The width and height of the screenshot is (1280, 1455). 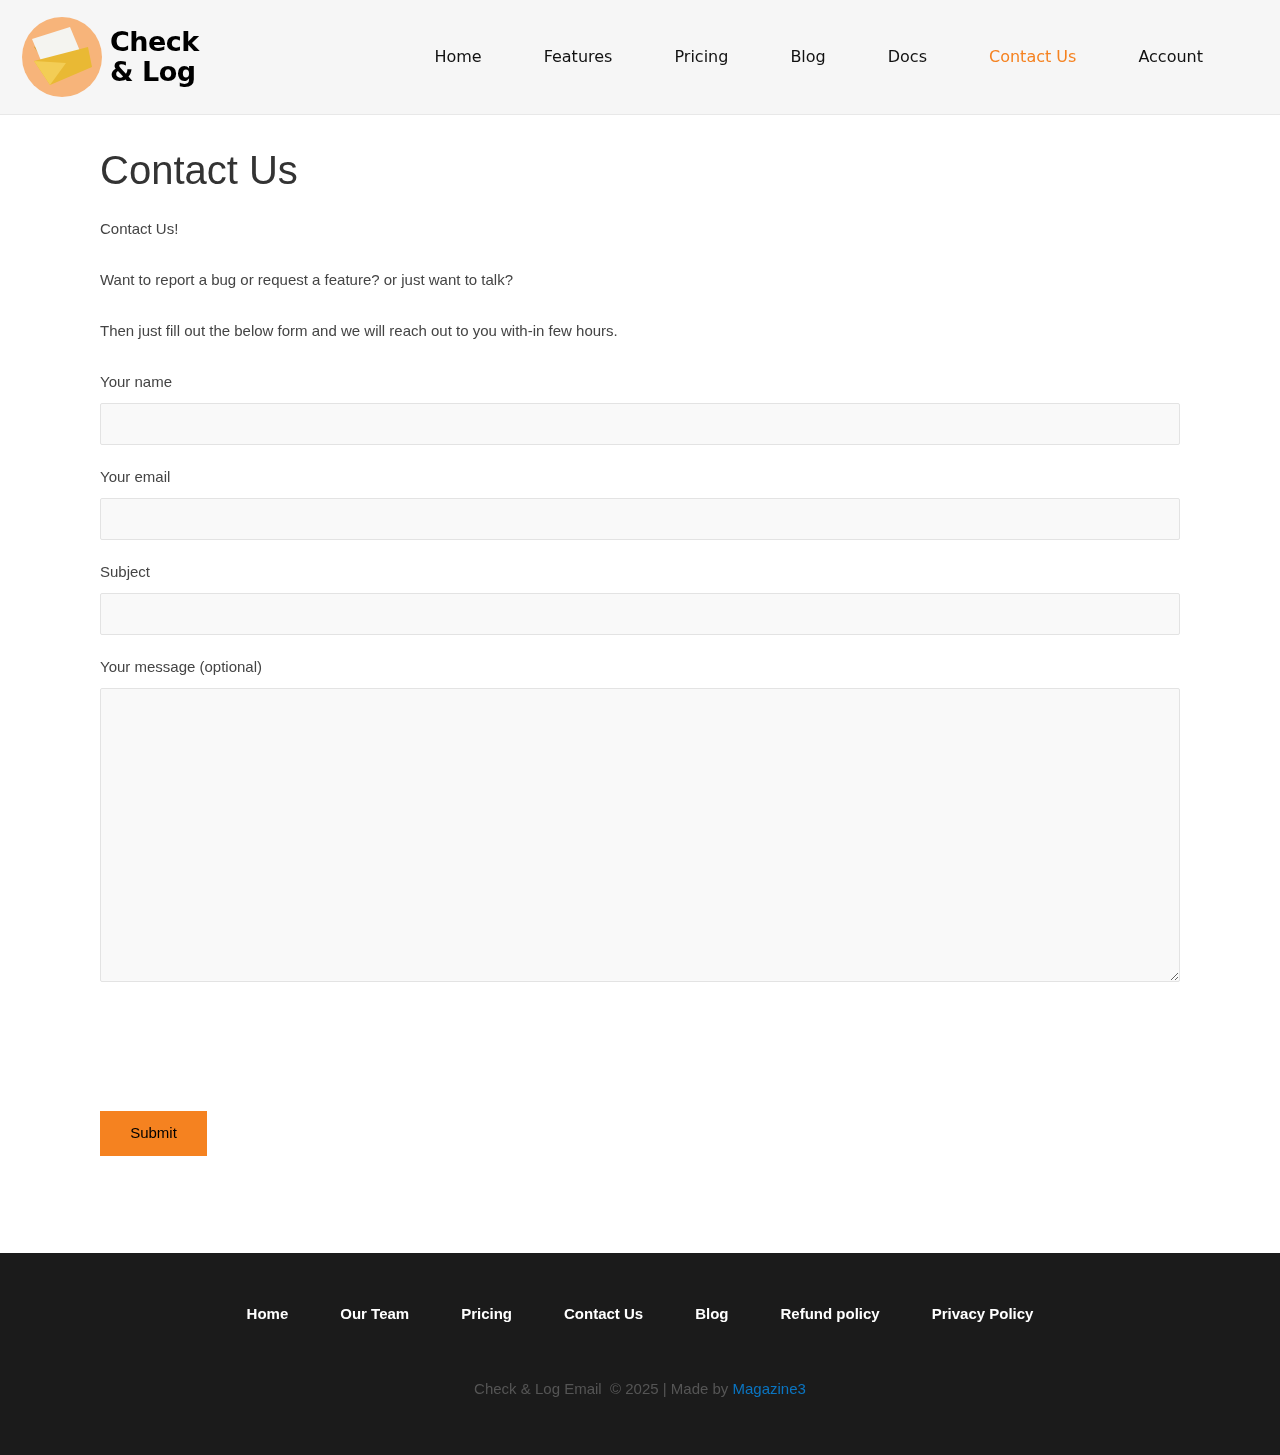 What do you see at coordinates (154, 42) in the screenshot?
I see `logo-text: Check` at bounding box center [154, 42].